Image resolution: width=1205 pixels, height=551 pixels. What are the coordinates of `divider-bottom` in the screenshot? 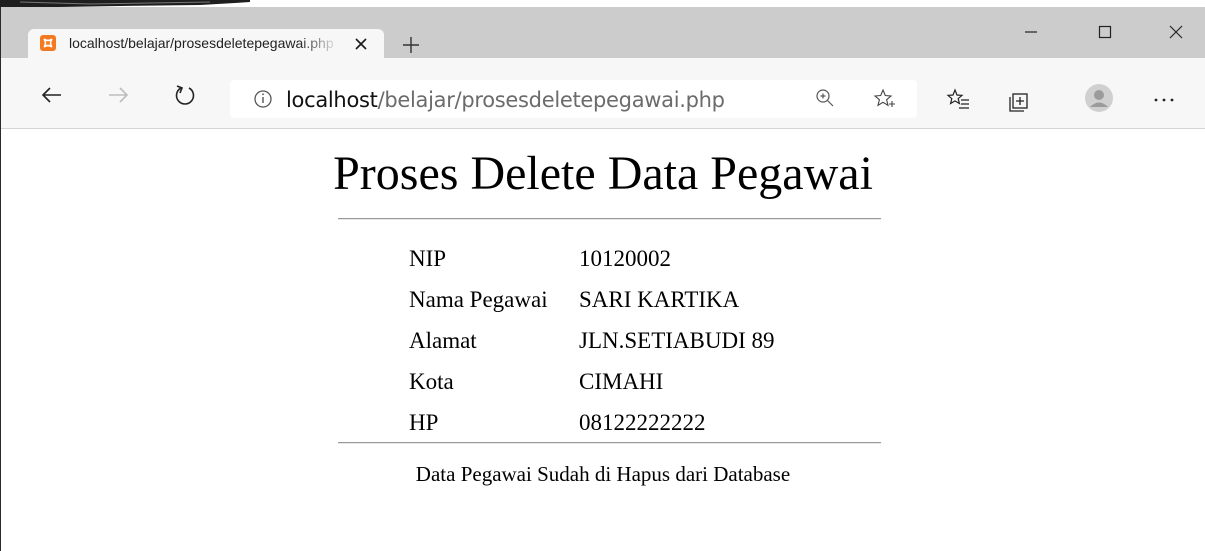 It's located at (609, 443).